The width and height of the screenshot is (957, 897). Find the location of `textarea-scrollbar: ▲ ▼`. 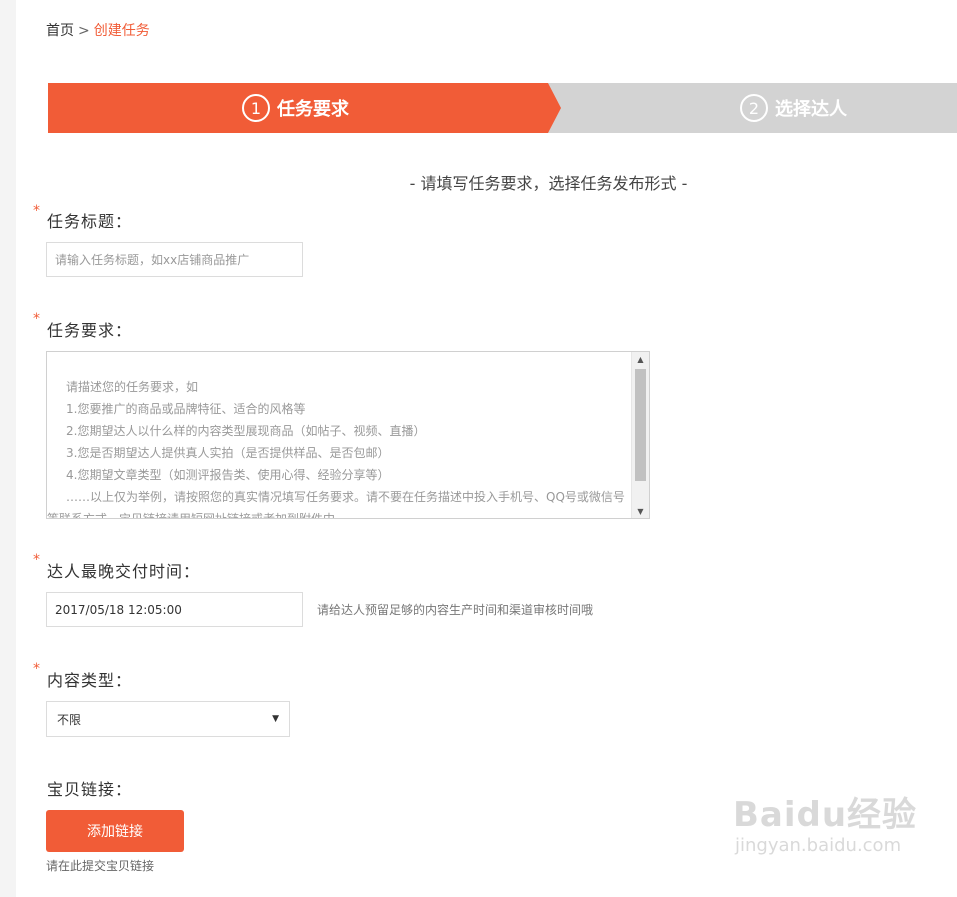

textarea-scrollbar: ▲ ▼ is located at coordinates (640, 435).